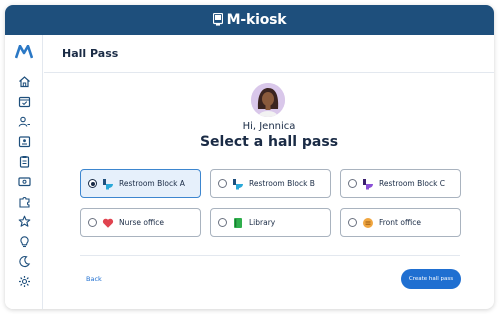 This screenshot has width=500, height=314. I want to click on option-restroom-block-a: Restroom Block A, so click(140, 183).